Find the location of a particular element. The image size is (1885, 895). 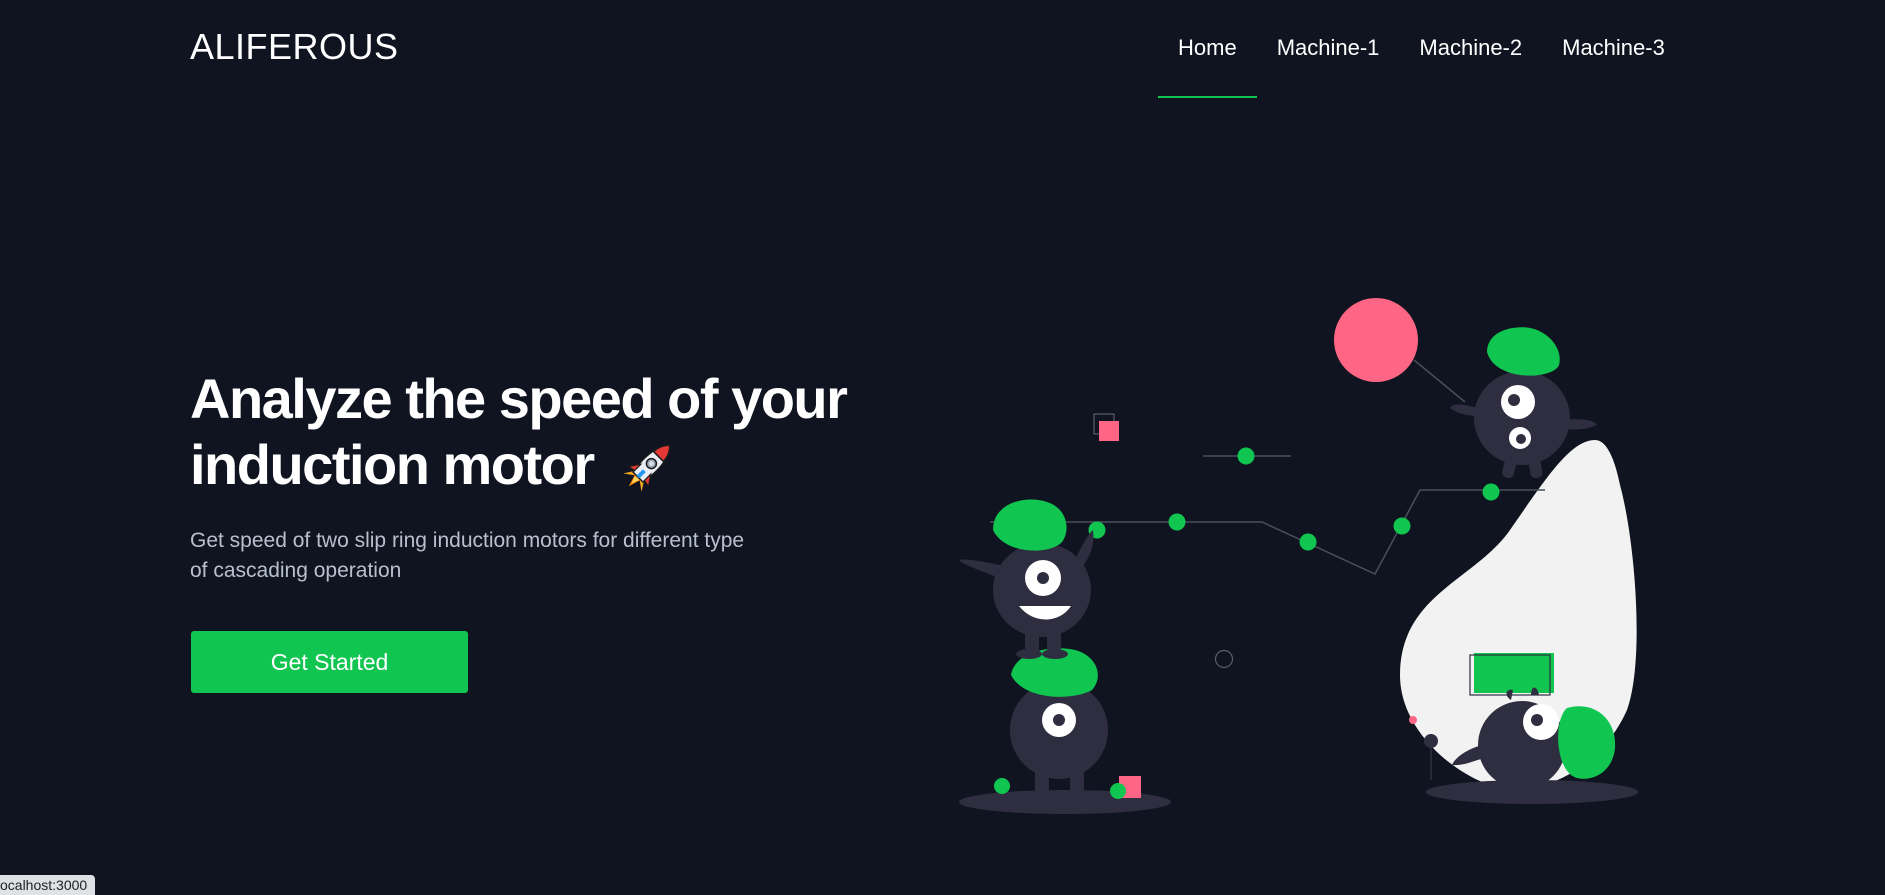

nav-machine-2: Machine-2 is located at coordinates (1470, 65).